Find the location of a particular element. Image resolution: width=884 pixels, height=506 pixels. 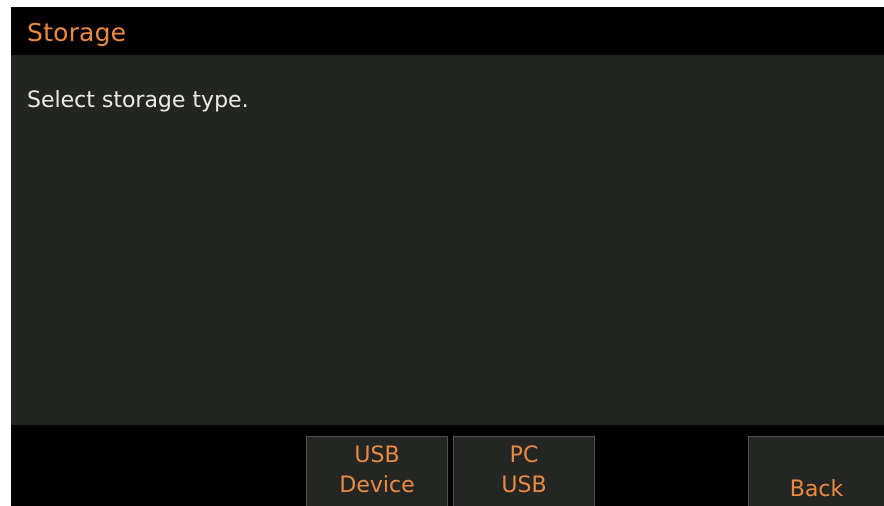

back-label: Back is located at coordinates (816, 489).